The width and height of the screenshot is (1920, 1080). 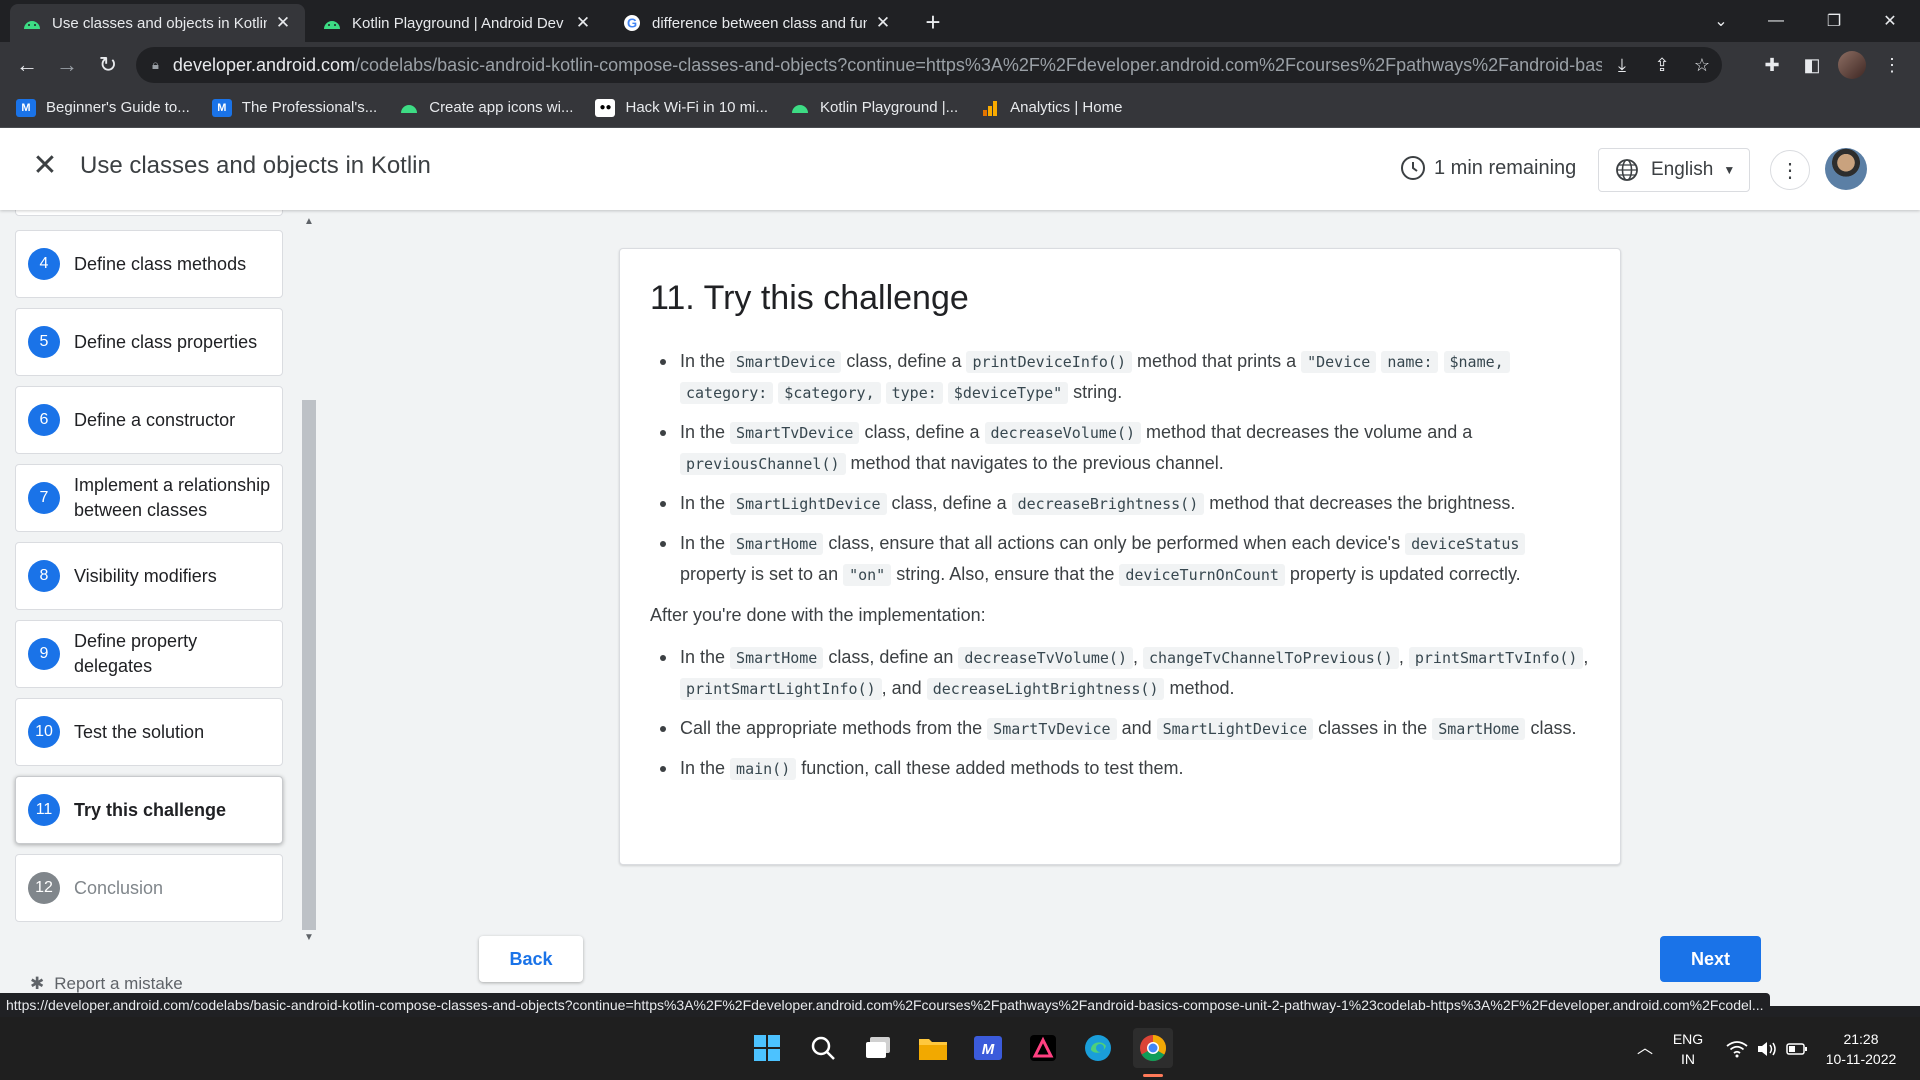 I want to click on analytics-icon, so click(x=990, y=108).